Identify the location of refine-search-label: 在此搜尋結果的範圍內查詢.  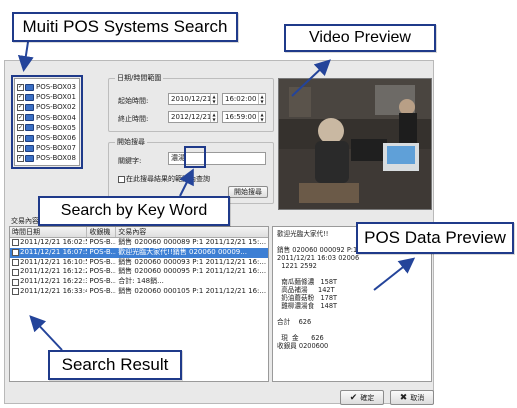
(168, 179).